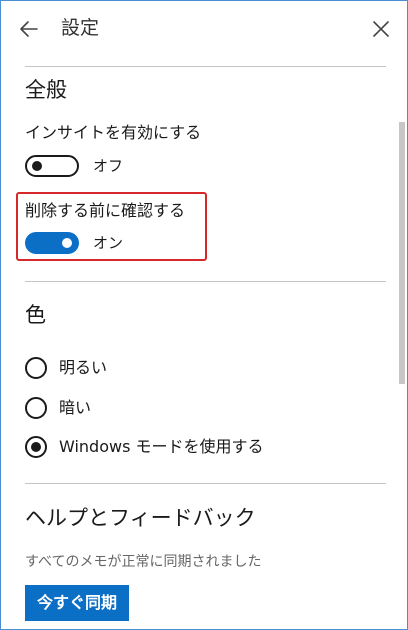 This screenshot has height=630, width=408. I want to click on confirm-delete-toggle-state: オン, so click(108, 243).